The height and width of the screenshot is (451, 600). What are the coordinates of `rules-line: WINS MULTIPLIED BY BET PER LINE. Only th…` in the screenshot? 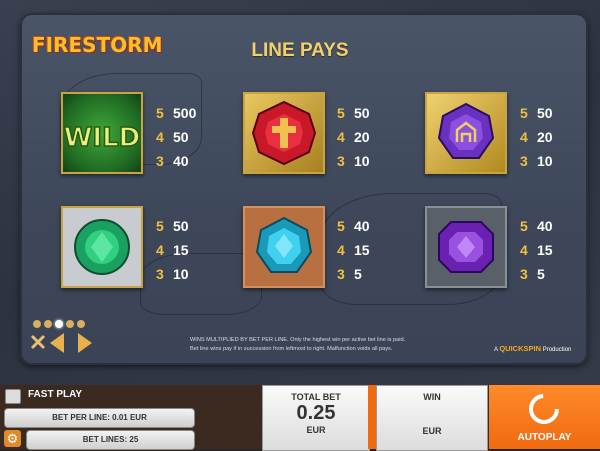 It's located at (298, 340).